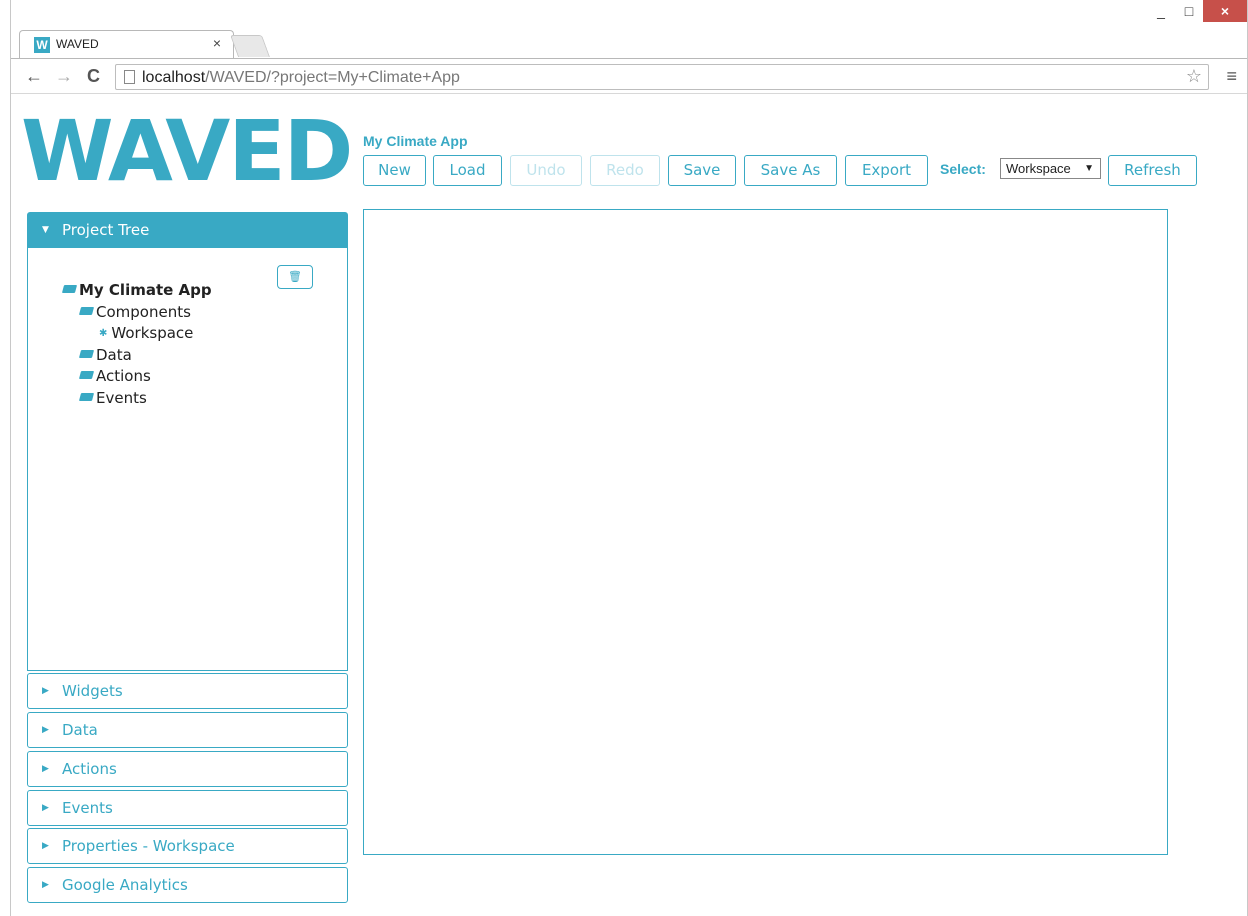 Image resolution: width=1248 pixels, height=916 pixels. I want to click on trash-icon: 🗑, so click(295, 277).